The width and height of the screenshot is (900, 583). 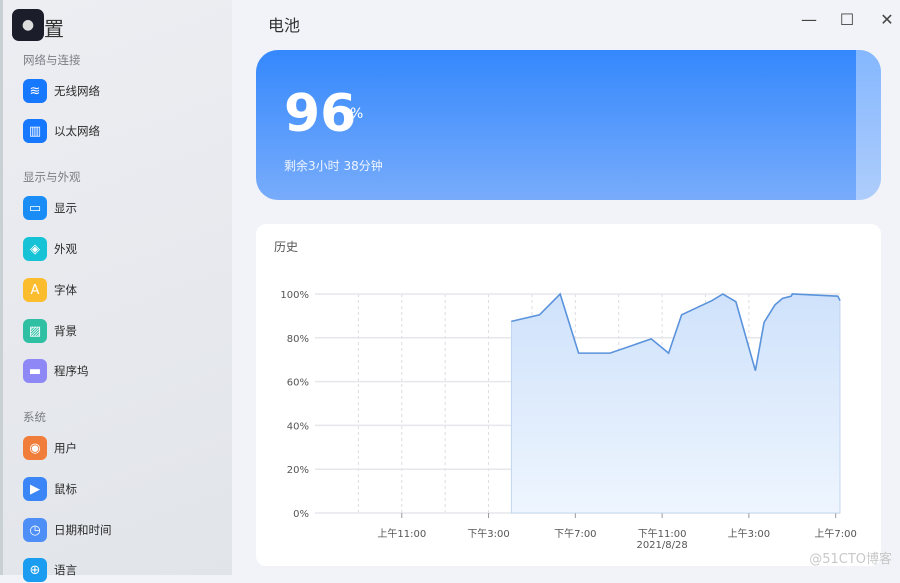 I want to click on x-tick-label: 下午7:00, so click(x=575, y=533).